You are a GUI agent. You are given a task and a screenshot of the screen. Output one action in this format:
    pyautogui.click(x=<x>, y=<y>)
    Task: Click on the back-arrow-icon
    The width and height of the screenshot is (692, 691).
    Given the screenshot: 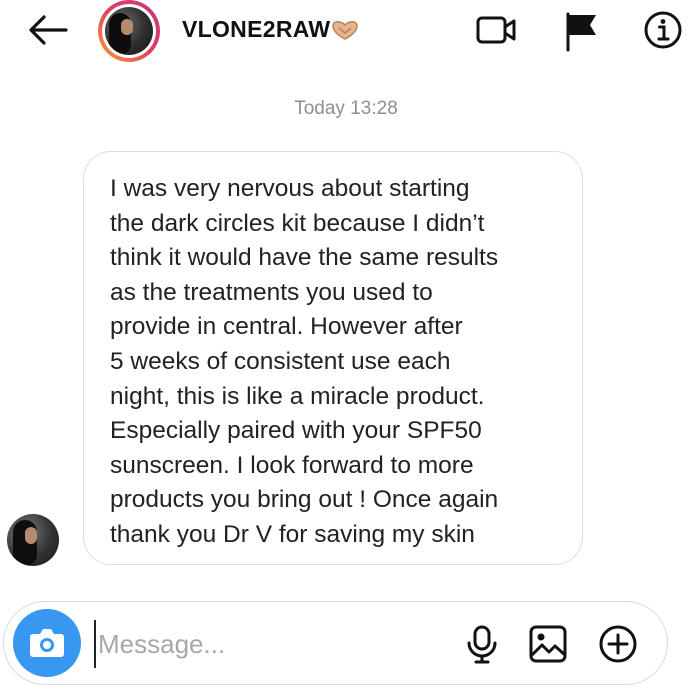 What is the action you would take?
    pyautogui.click(x=48, y=30)
    